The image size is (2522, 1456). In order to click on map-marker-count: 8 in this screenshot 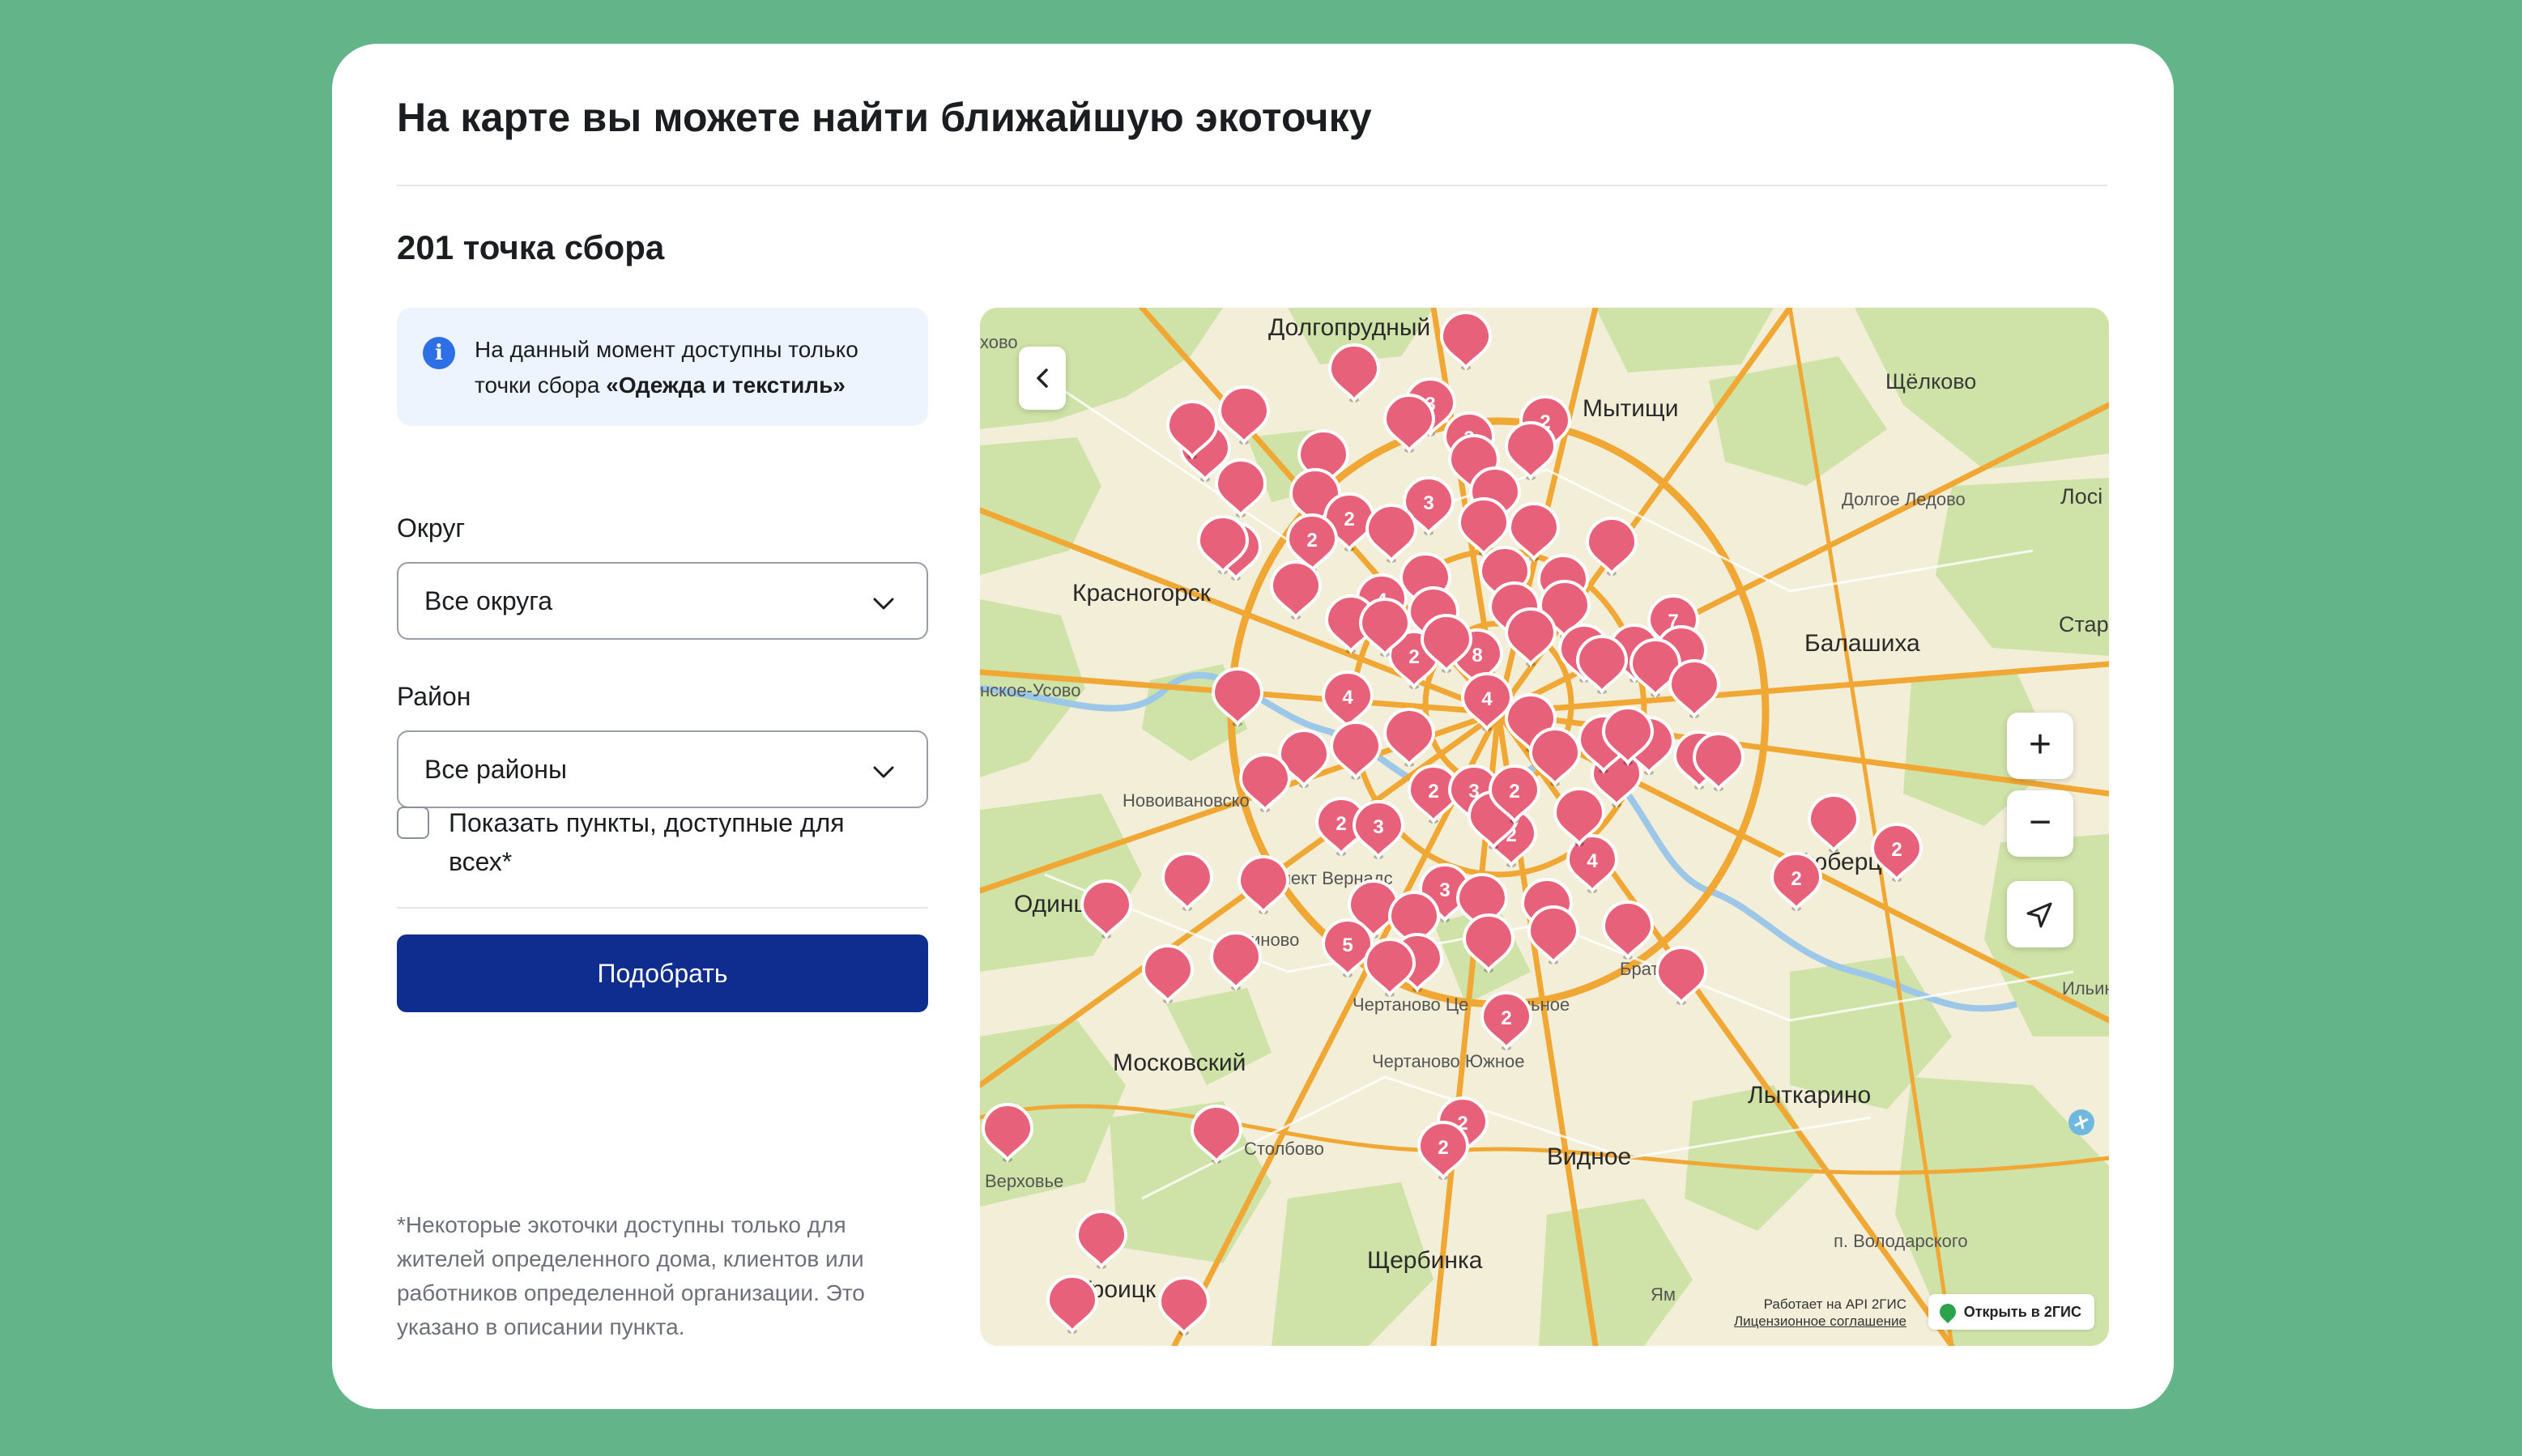, I will do `click(1477, 656)`.